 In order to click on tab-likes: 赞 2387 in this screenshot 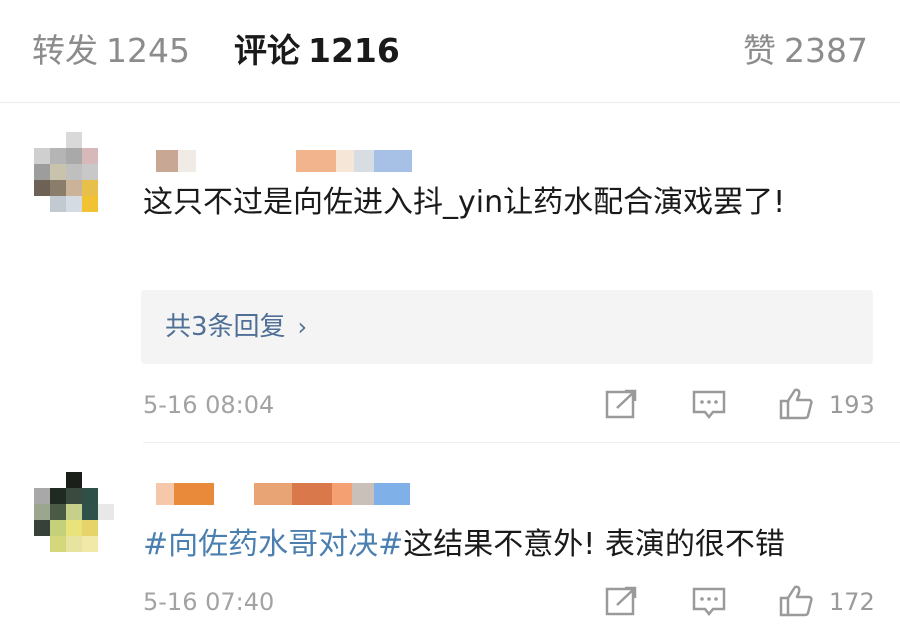, I will do `click(805, 51)`.